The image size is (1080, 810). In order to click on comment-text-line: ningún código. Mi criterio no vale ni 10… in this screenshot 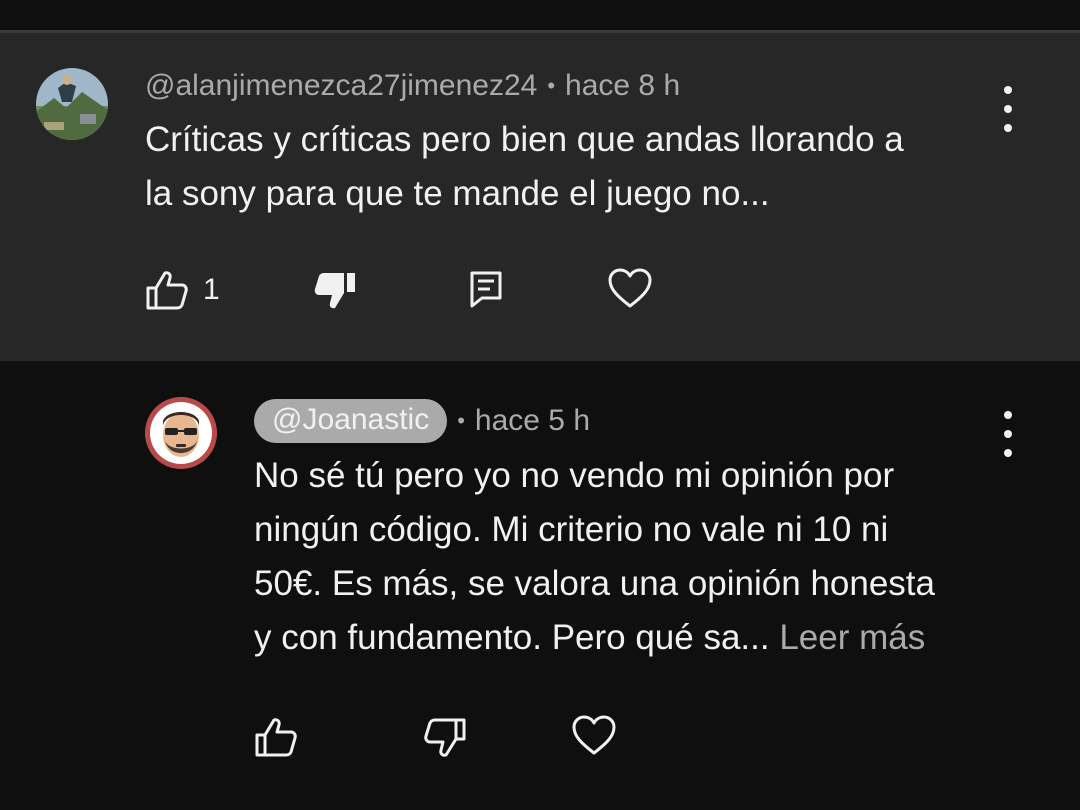, I will do `click(571, 529)`.